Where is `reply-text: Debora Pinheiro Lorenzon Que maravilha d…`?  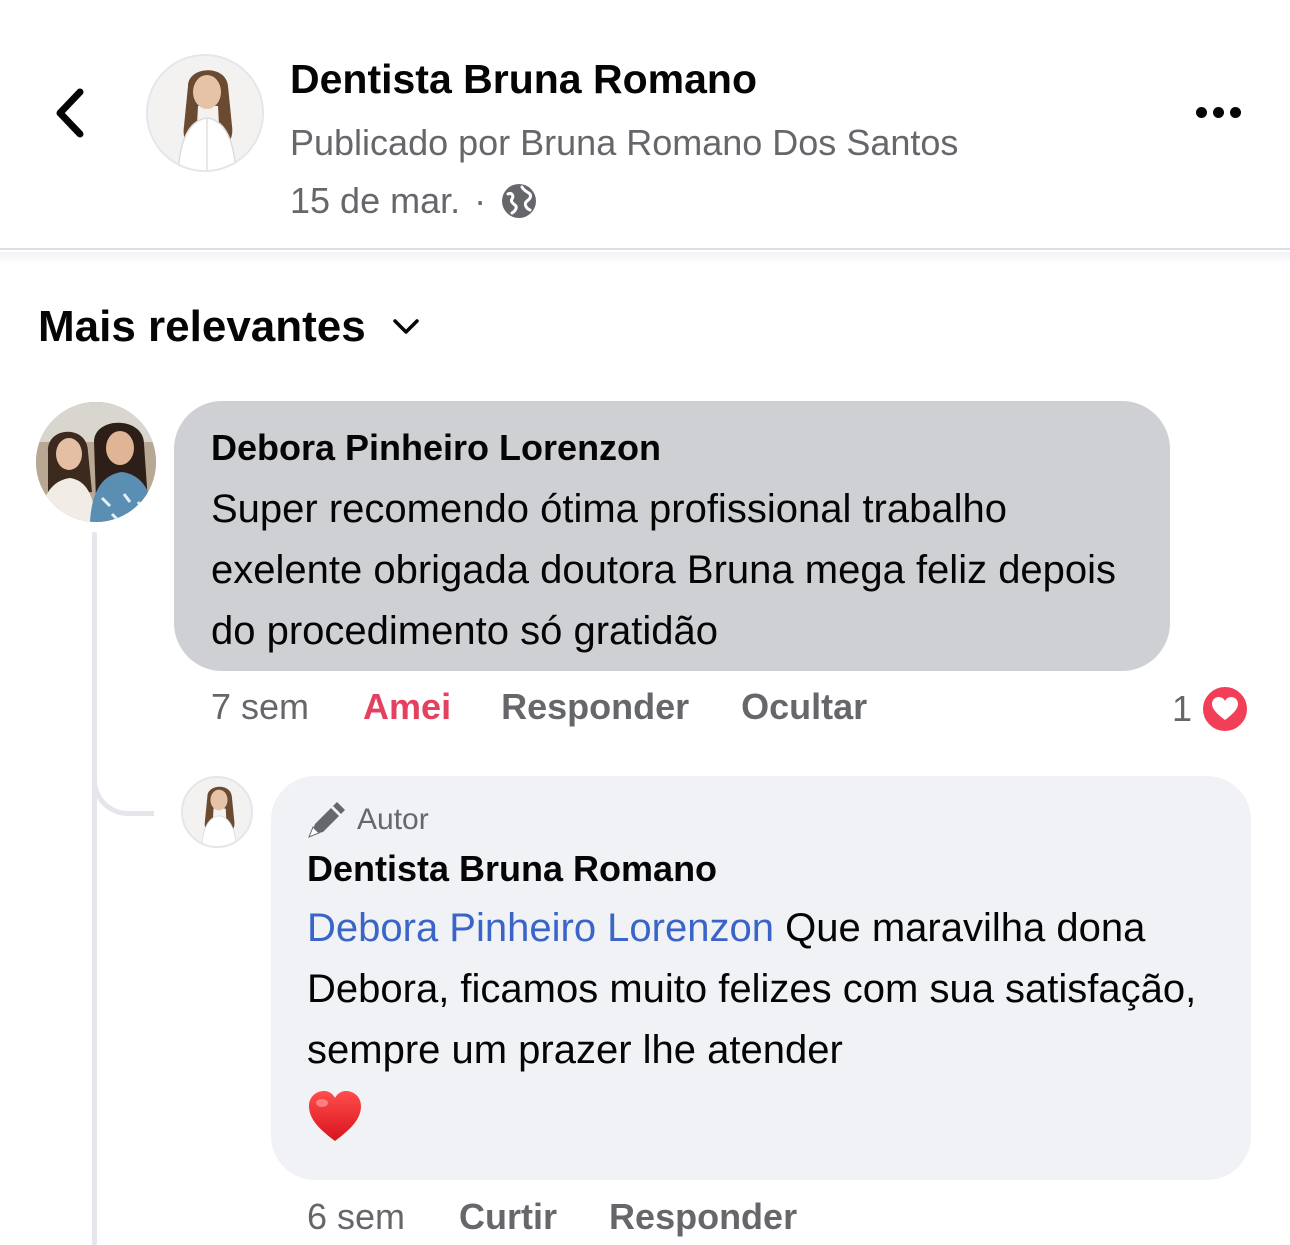
reply-text: Debora Pinheiro Lorenzon Que maravilha d… is located at coordinates (761, 989).